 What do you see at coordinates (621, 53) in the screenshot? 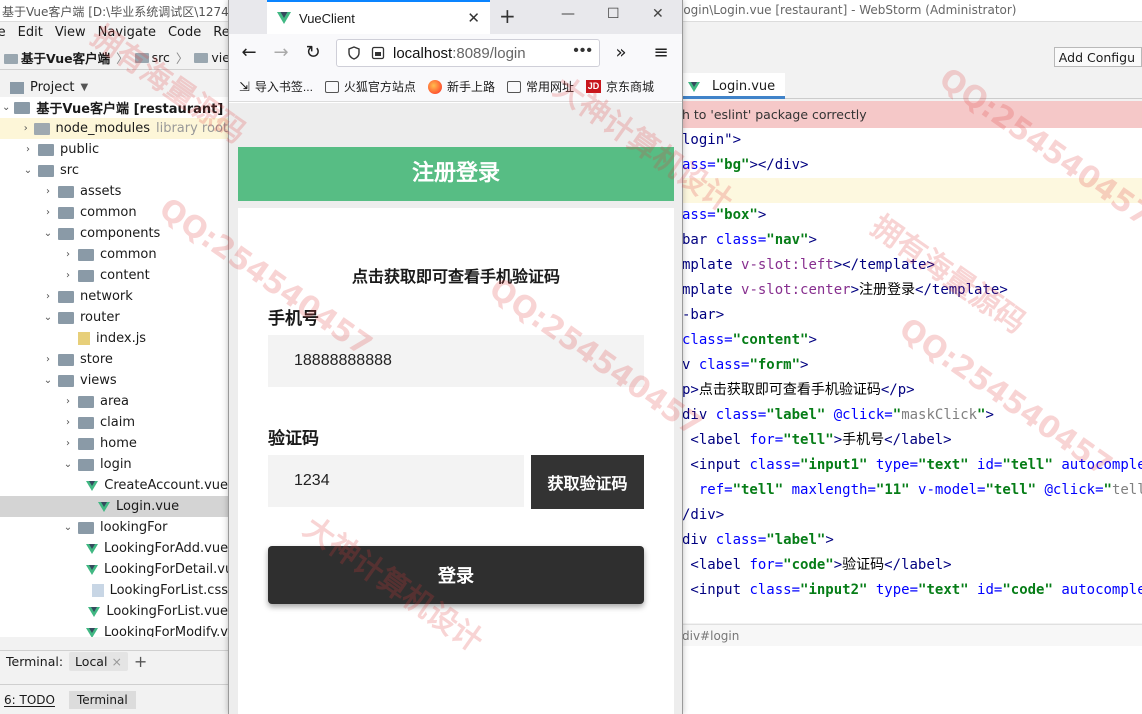
I see `overflow-chevron-icon: »` at bounding box center [621, 53].